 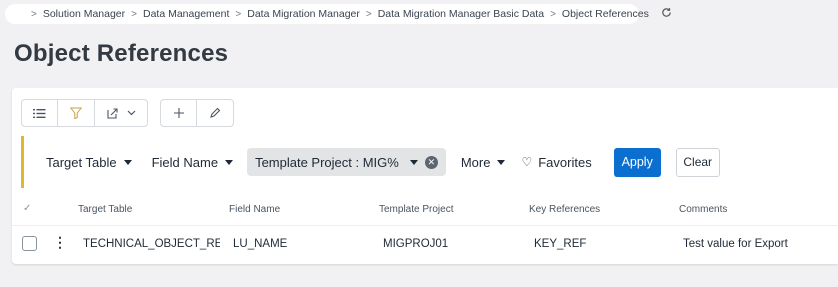 I want to click on filter-field-name: Field Name, so click(x=192, y=162).